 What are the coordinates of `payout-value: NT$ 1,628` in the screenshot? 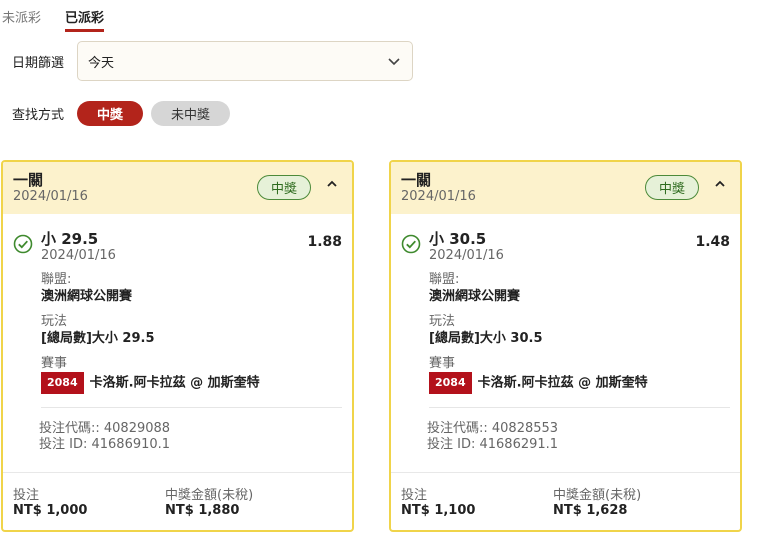 It's located at (590, 510).